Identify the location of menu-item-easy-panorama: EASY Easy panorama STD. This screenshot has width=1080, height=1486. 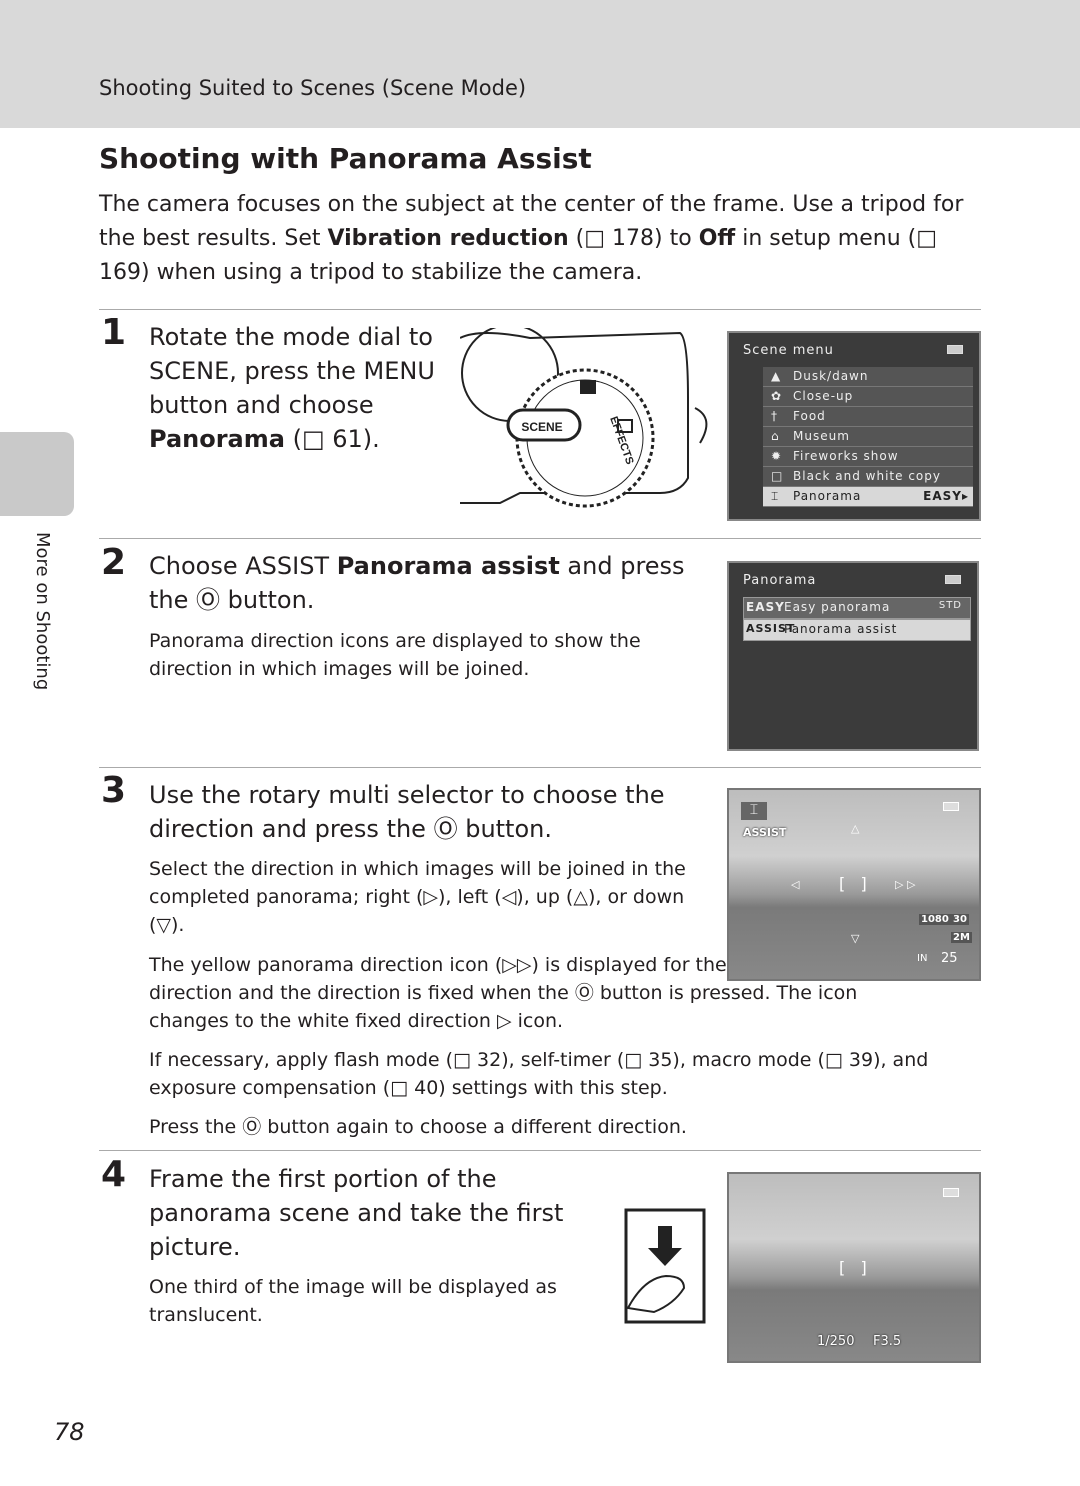
(857, 608).